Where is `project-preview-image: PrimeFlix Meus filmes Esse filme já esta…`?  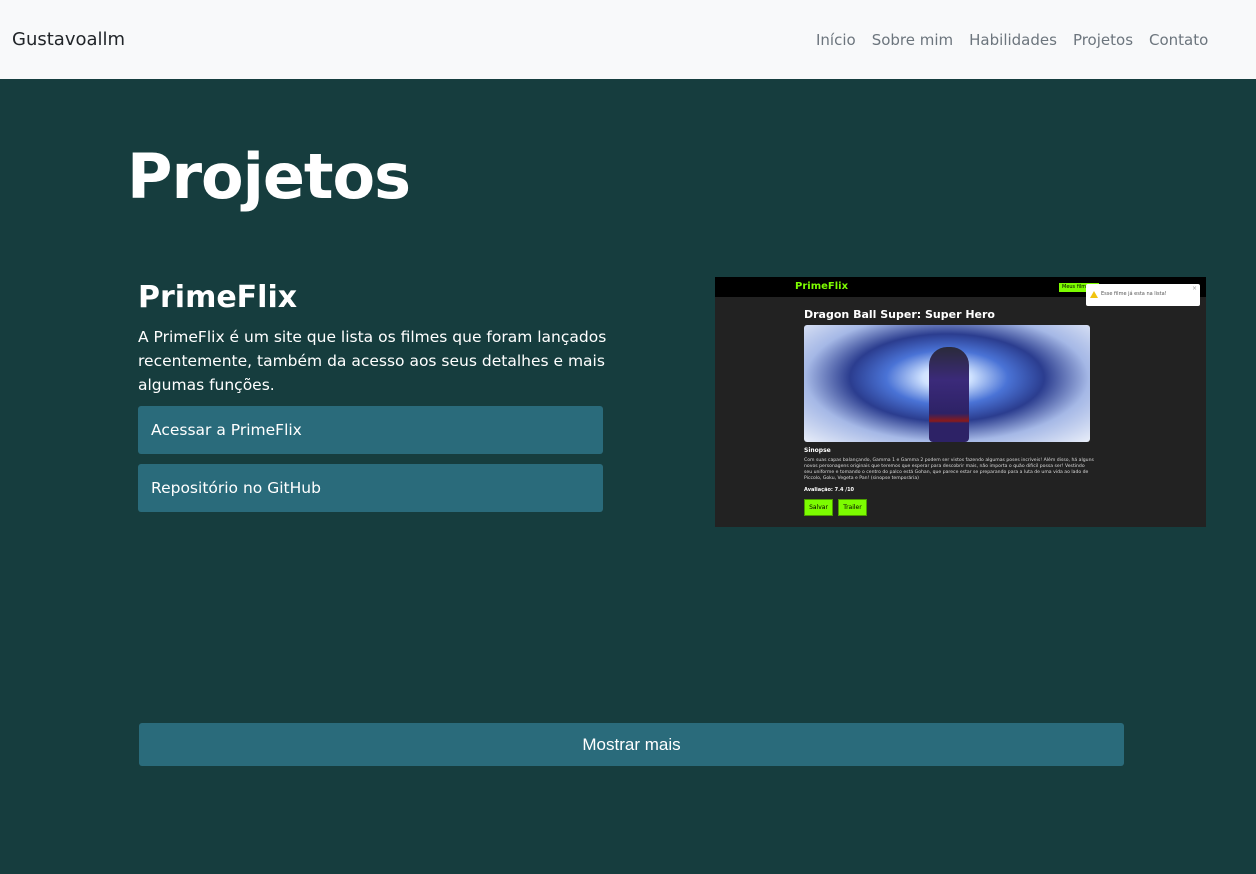
project-preview-image: PrimeFlix Meus filmes Esse filme já esta… is located at coordinates (960, 402).